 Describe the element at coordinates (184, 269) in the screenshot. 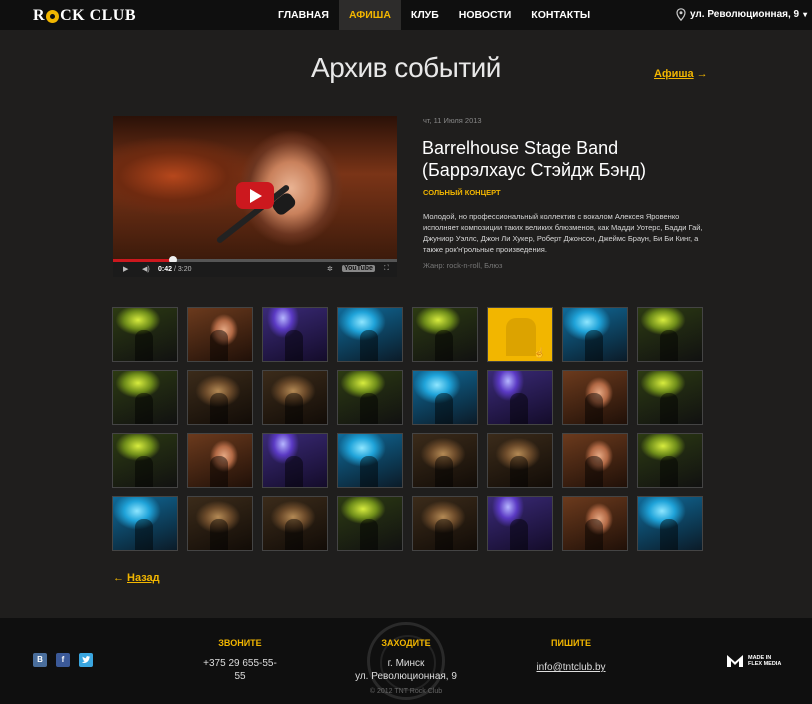

I see `duration: 3:20` at that location.